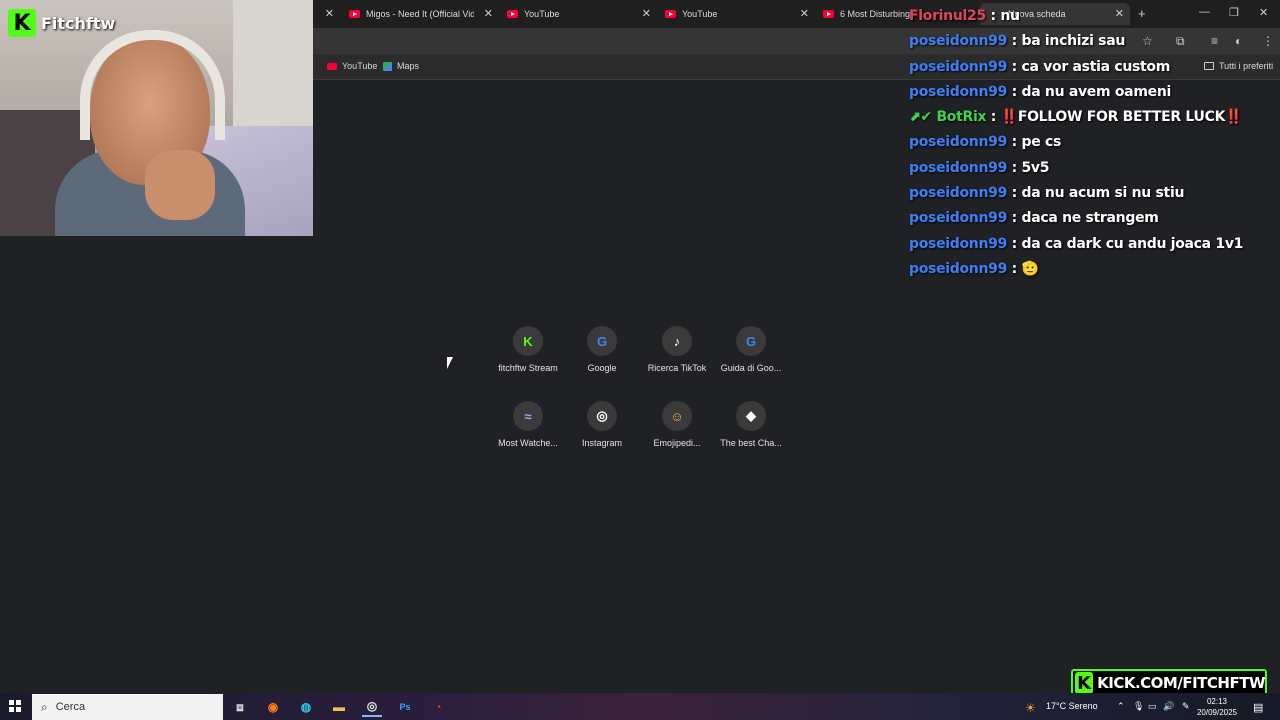 This screenshot has height=720, width=1280. I want to click on chat-message: poseidonn99 : ba inchizi sau, so click(1089, 41).